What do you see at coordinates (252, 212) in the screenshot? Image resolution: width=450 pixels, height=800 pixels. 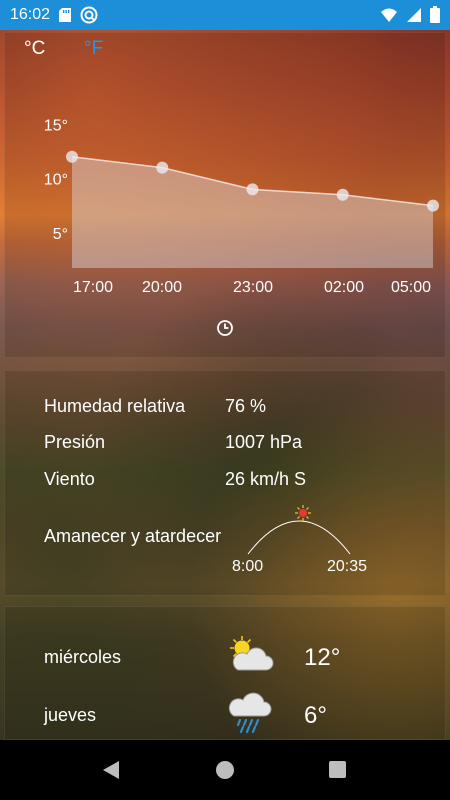 I see `temperature-area` at bounding box center [252, 212].